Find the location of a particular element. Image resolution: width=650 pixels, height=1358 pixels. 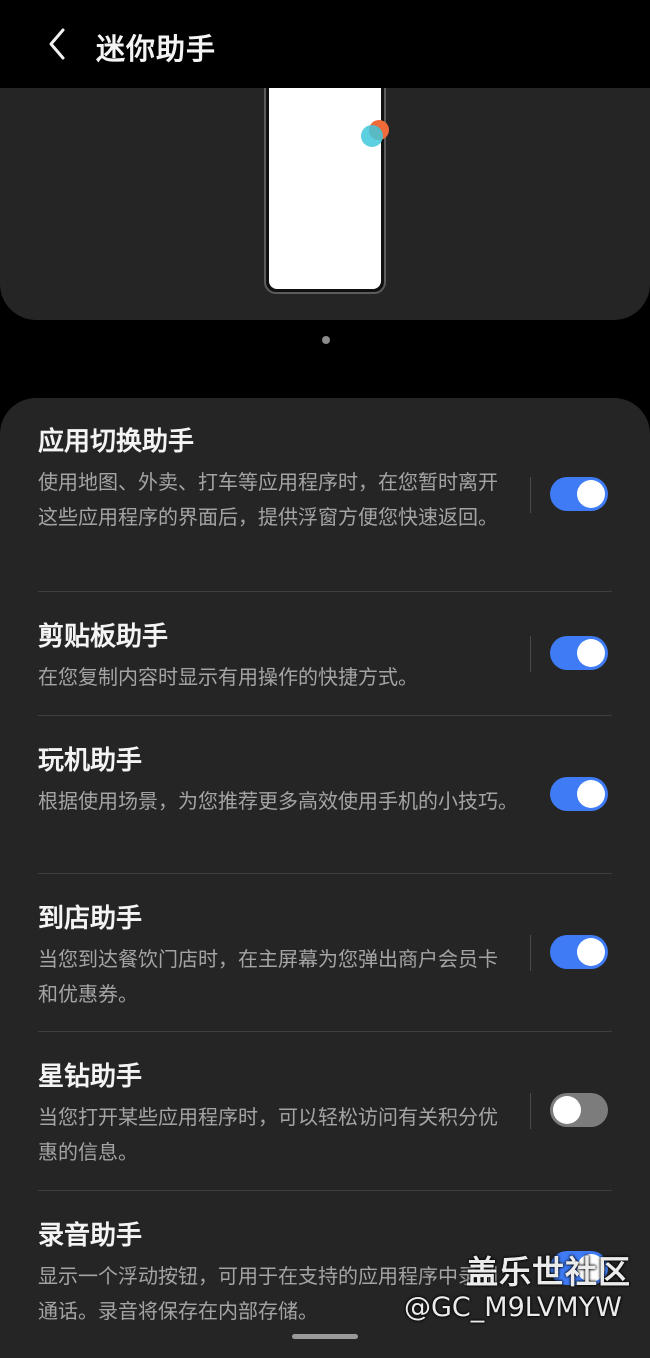

toggle-points is located at coordinates (579, 1110).